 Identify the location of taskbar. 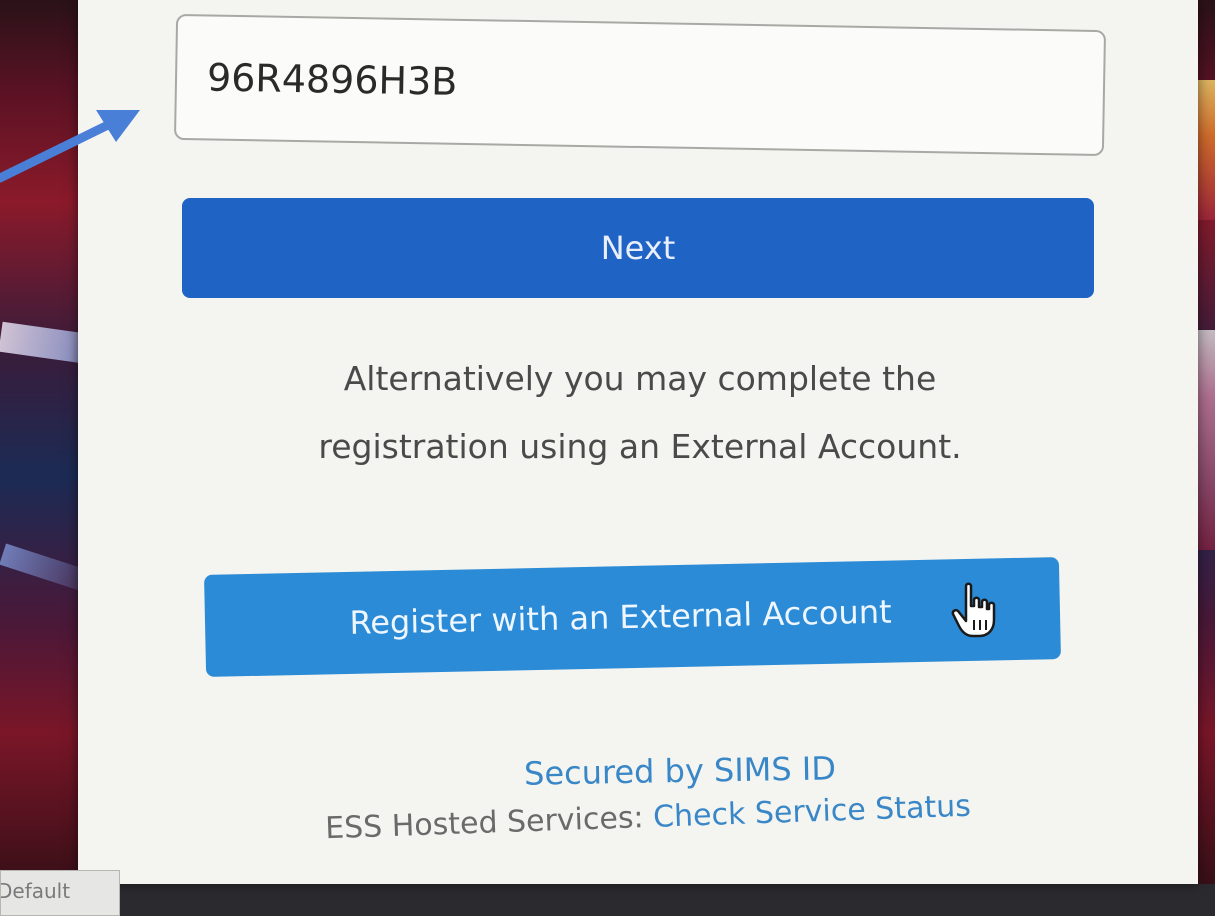
(607, 900).